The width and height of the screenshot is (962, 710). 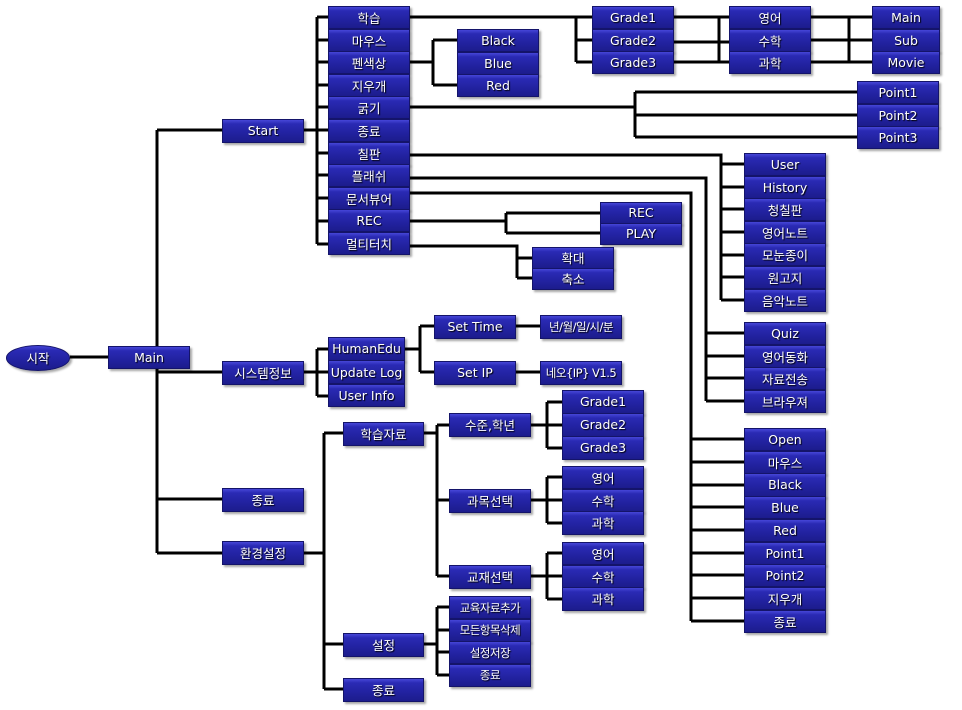 What do you see at coordinates (498, 40) in the screenshot?
I see `pen-color-item: Black` at bounding box center [498, 40].